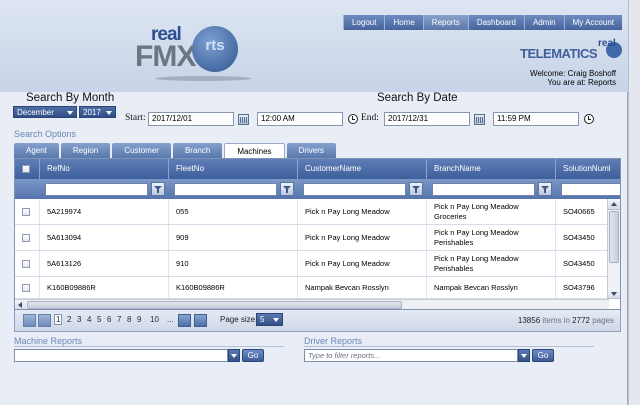 The height and width of the screenshot is (405, 640). What do you see at coordinates (536, 119) in the screenshot?
I see `end-time-input: 11:59 PM` at bounding box center [536, 119].